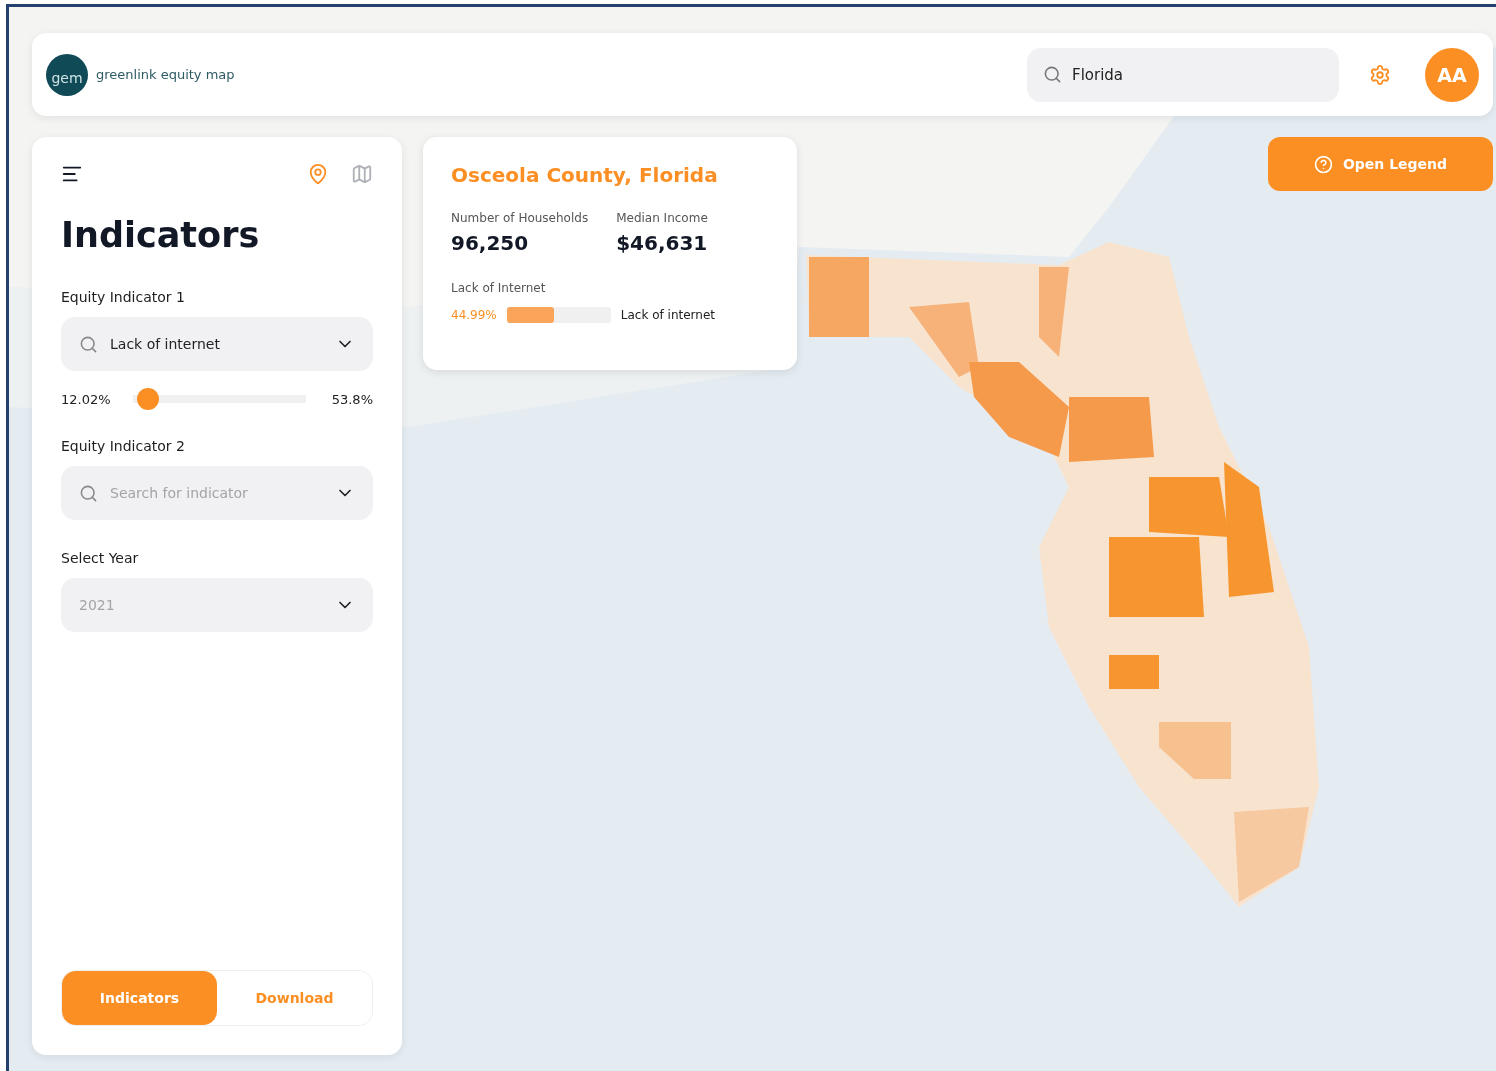 The width and height of the screenshot is (1496, 1071). I want to click on settings-icon, so click(1380, 74).